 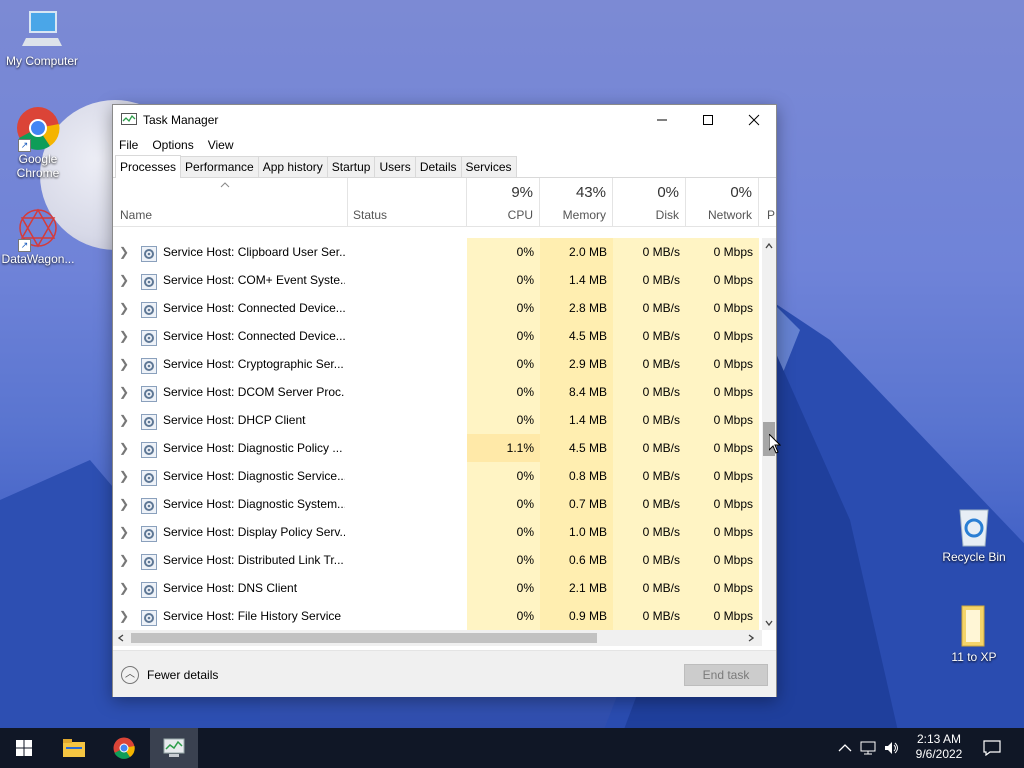 What do you see at coordinates (649, 202) in the screenshot?
I see `header-disk: 0% Disk` at bounding box center [649, 202].